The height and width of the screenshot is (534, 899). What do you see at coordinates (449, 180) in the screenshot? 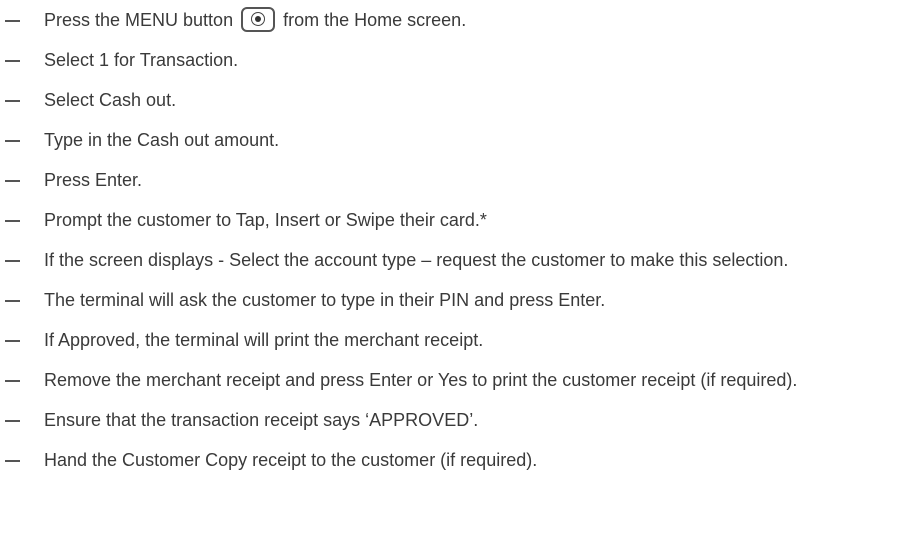
I see `step-press-enter: Press Enter.` at bounding box center [449, 180].